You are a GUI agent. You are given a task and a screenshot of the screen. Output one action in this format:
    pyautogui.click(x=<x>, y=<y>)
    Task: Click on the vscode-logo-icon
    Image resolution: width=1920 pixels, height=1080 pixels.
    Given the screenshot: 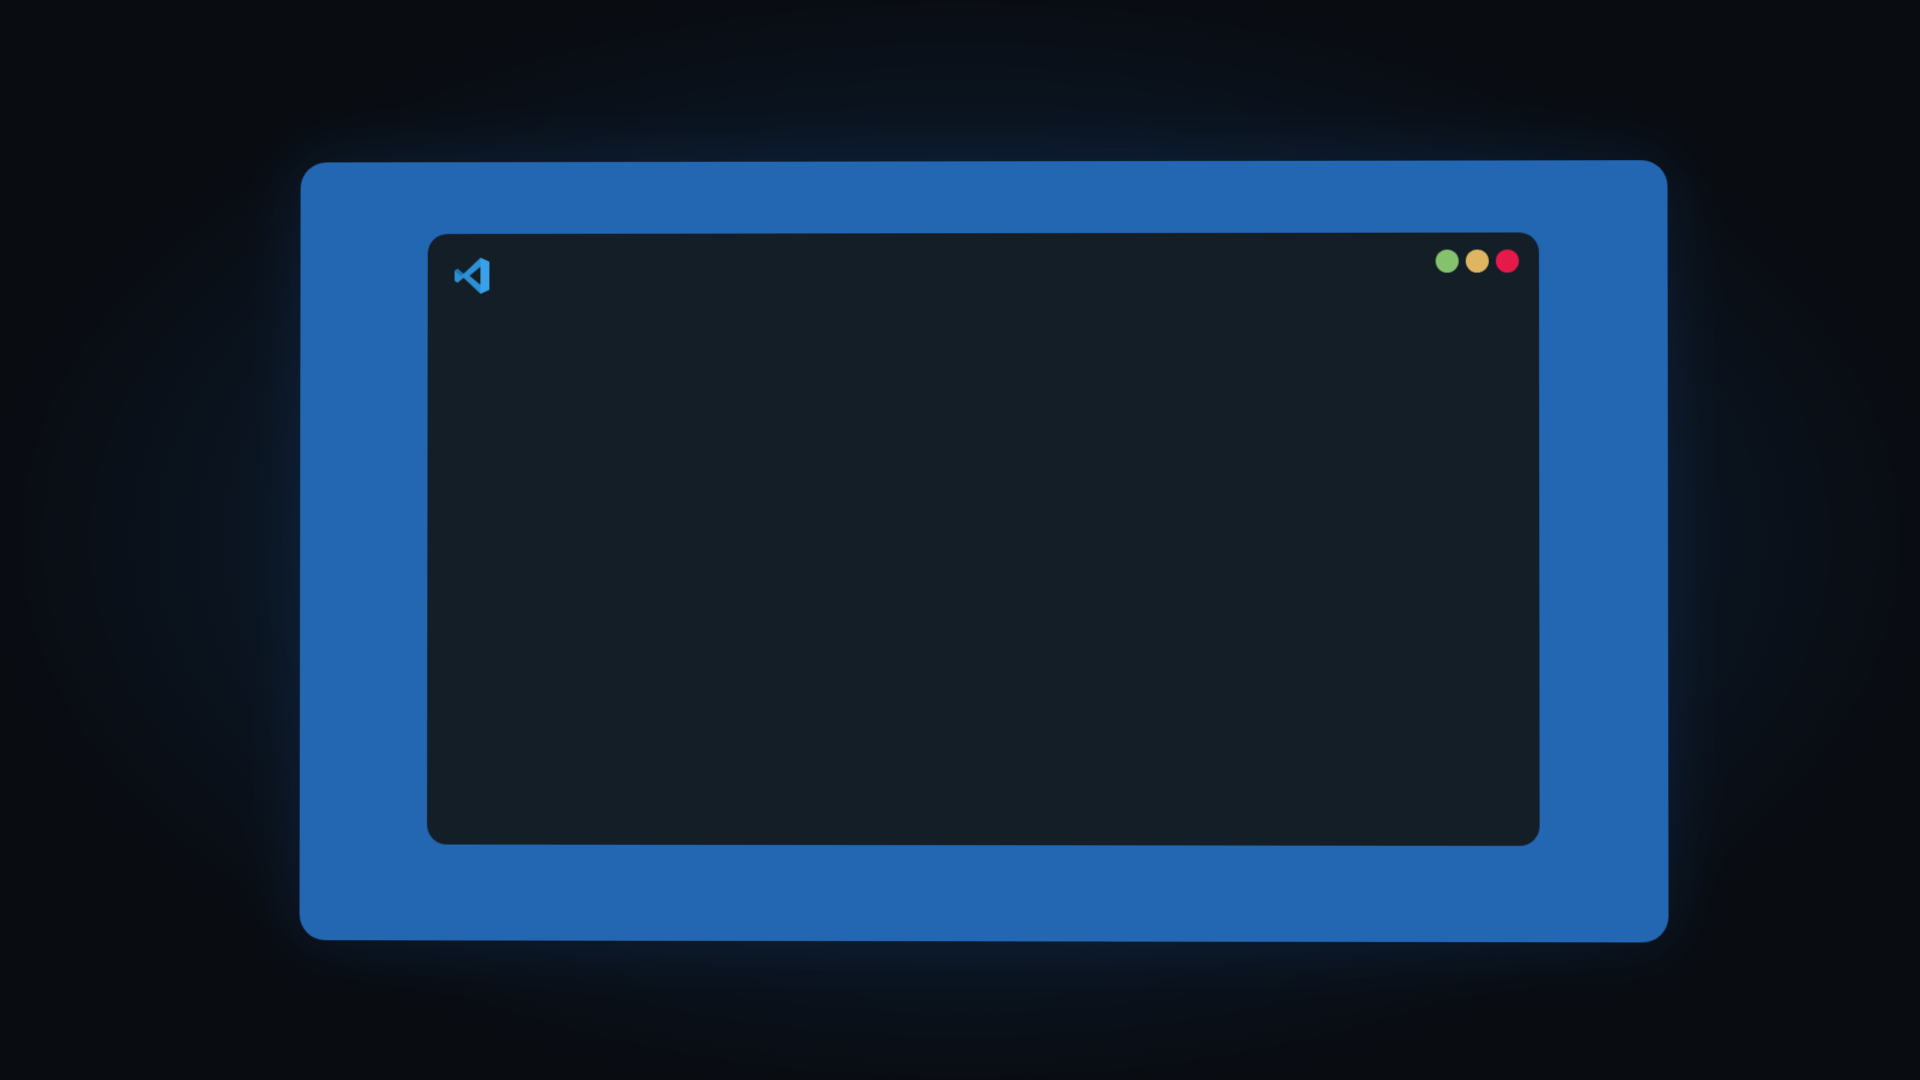 What is the action you would take?
    pyautogui.click(x=474, y=276)
    